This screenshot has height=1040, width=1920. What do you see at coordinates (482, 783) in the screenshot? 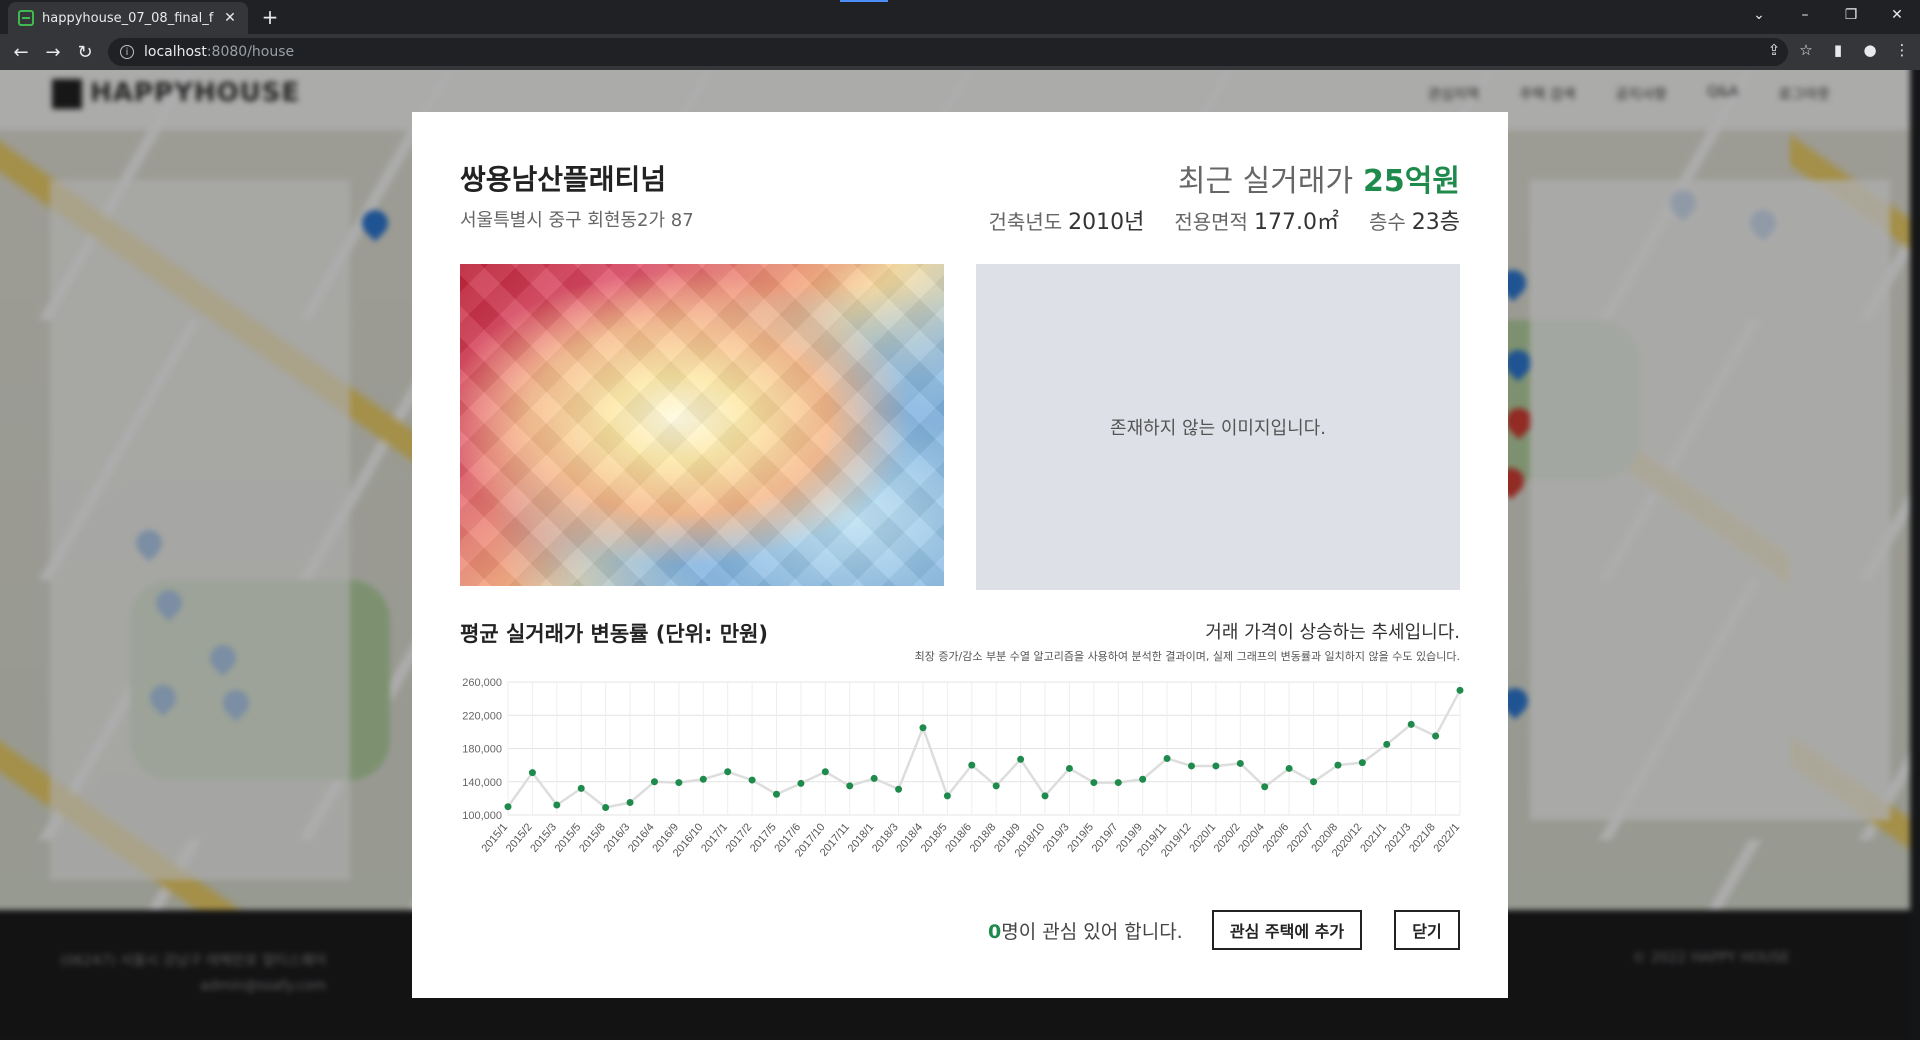
I see `chart-y-tick-label: 140,000` at bounding box center [482, 783].